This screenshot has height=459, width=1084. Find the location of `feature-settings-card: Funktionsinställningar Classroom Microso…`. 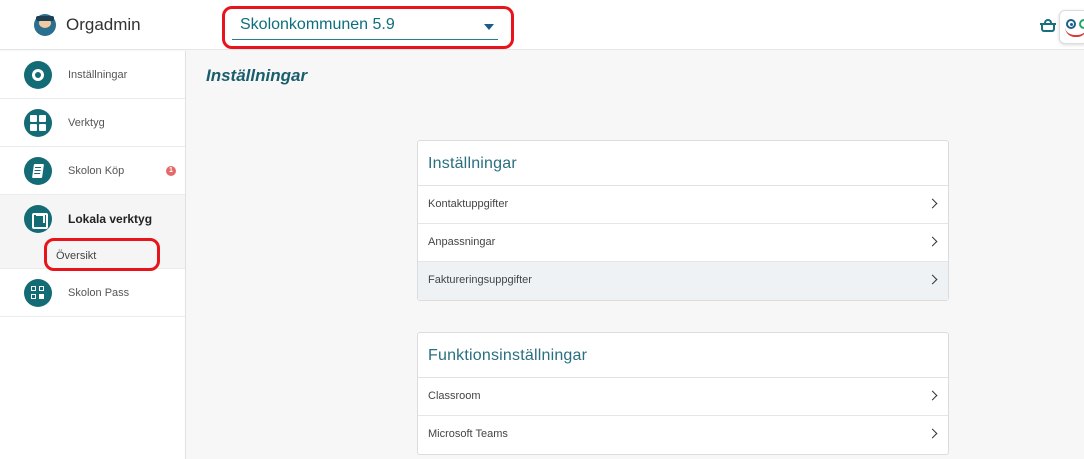

feature-settings-card: Funktionsinställningar Classroom Microso… is located at coordinates (683, 393).